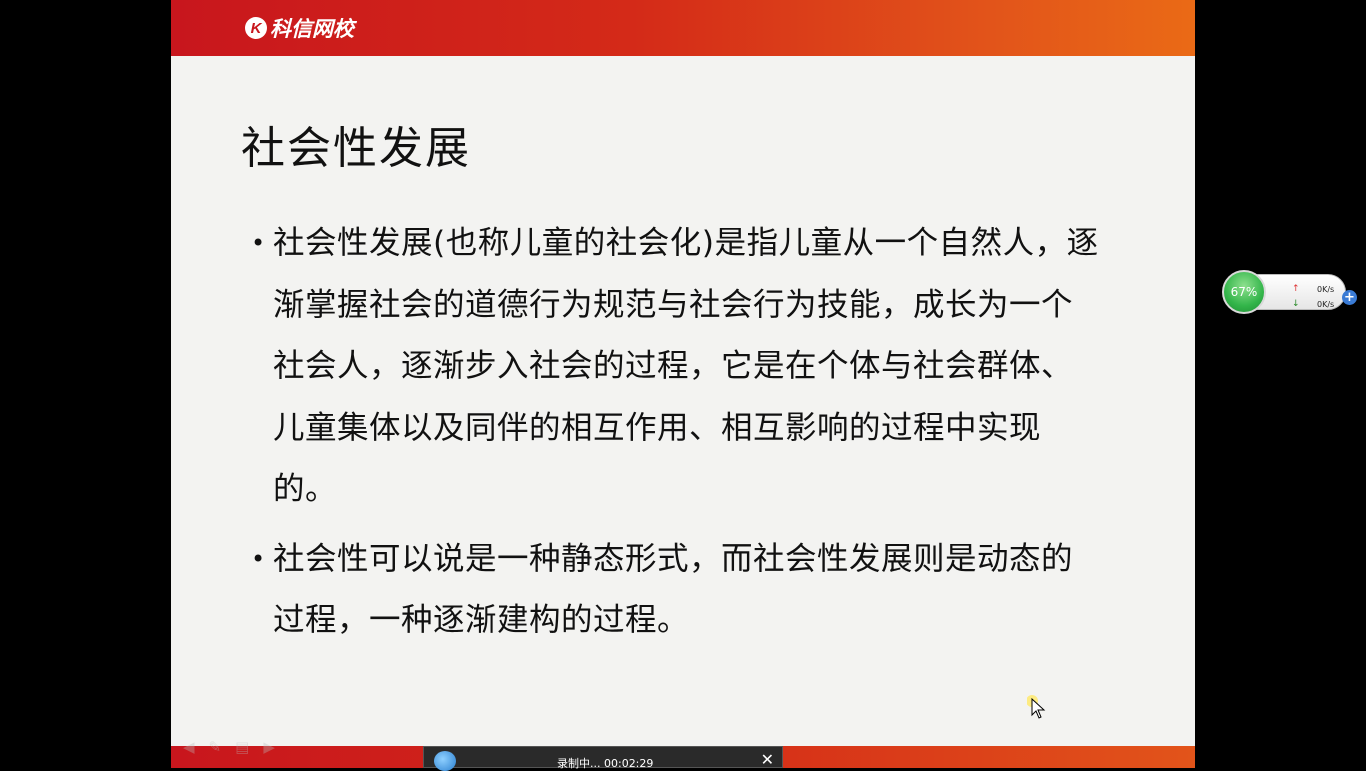 This screenshot has width=1366, height=771. Describe the element at coordinates (242, 747) in the screenshot. I see `menu-icon: ▤` at that location.